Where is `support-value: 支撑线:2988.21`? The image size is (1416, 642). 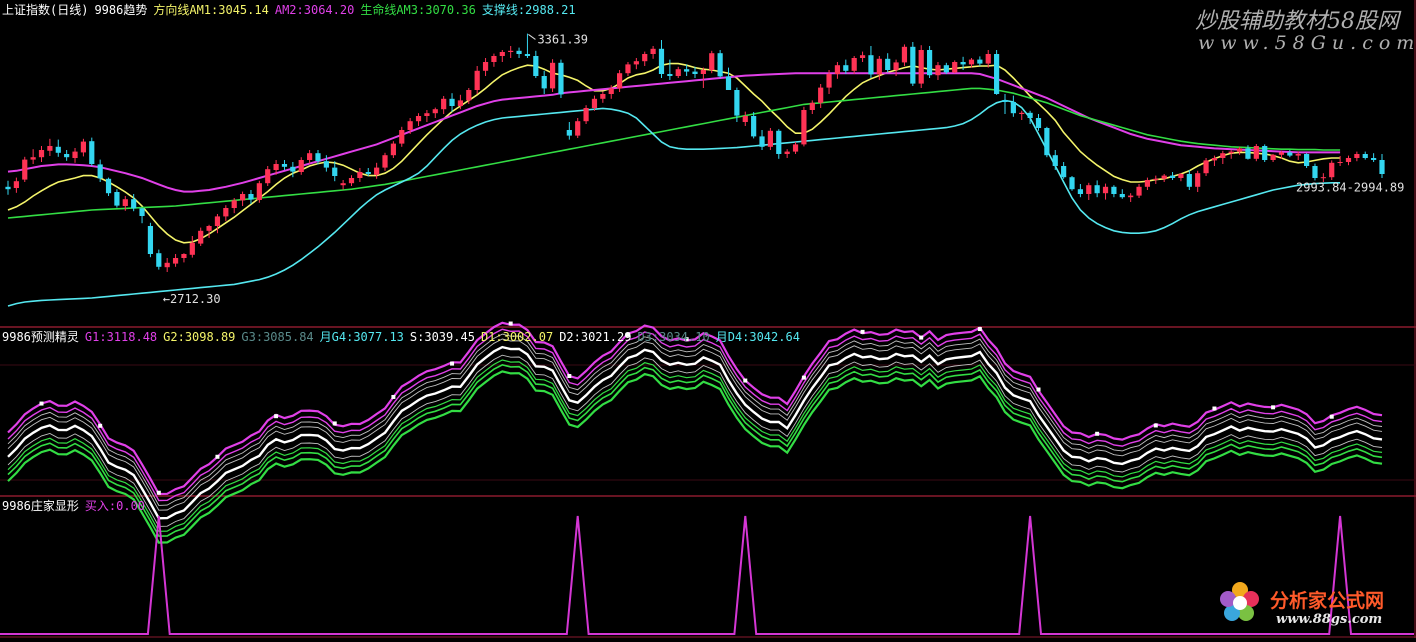
support-value: 支撑线:2988.21 is located at coordinates (528, 10).